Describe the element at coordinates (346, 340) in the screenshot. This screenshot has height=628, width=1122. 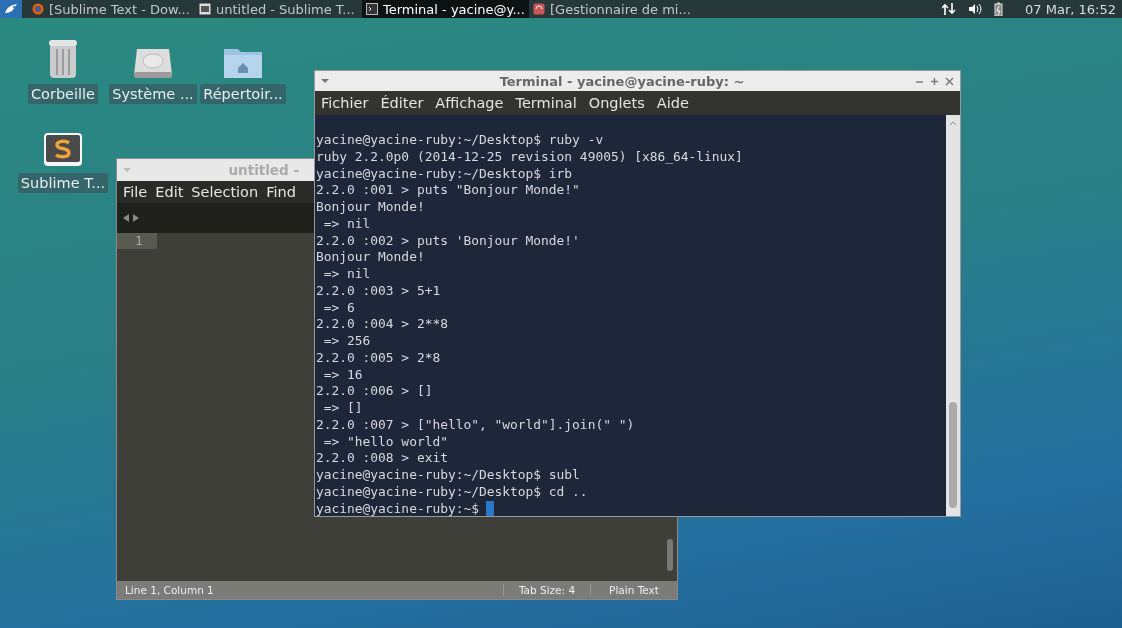
I see `terminal-line: => 256` at that location.